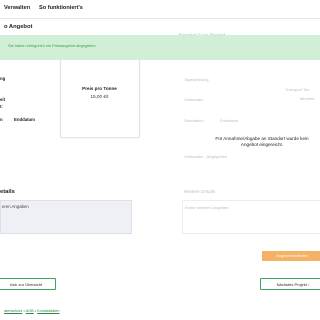 The height and width of the screenshot is (320, 320). I want to click on transport-label: Transport Ton, so click(297, 89).